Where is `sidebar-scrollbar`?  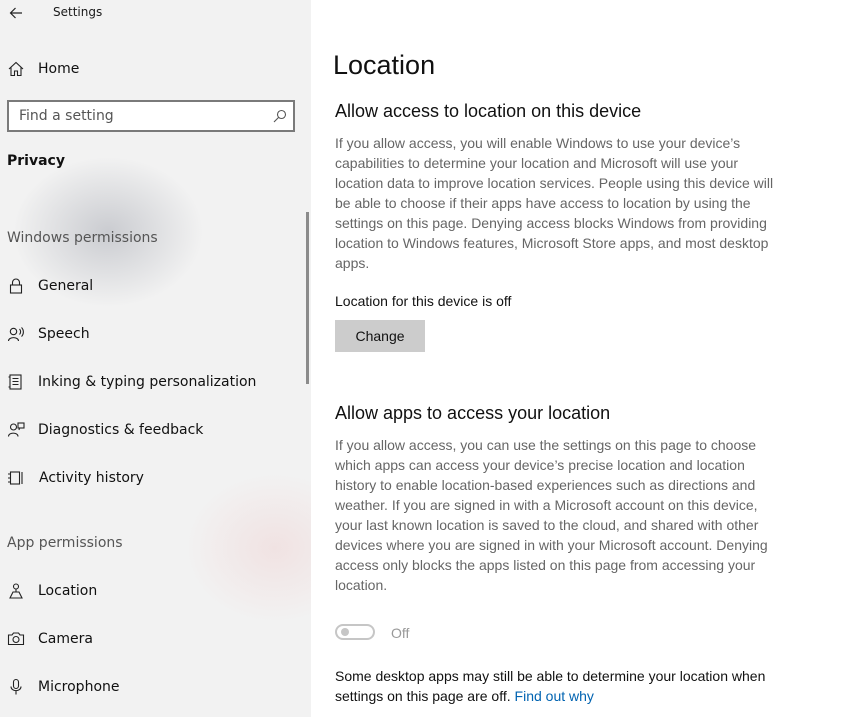 sidebar-scrollbar is located at coordinates (307, 298).